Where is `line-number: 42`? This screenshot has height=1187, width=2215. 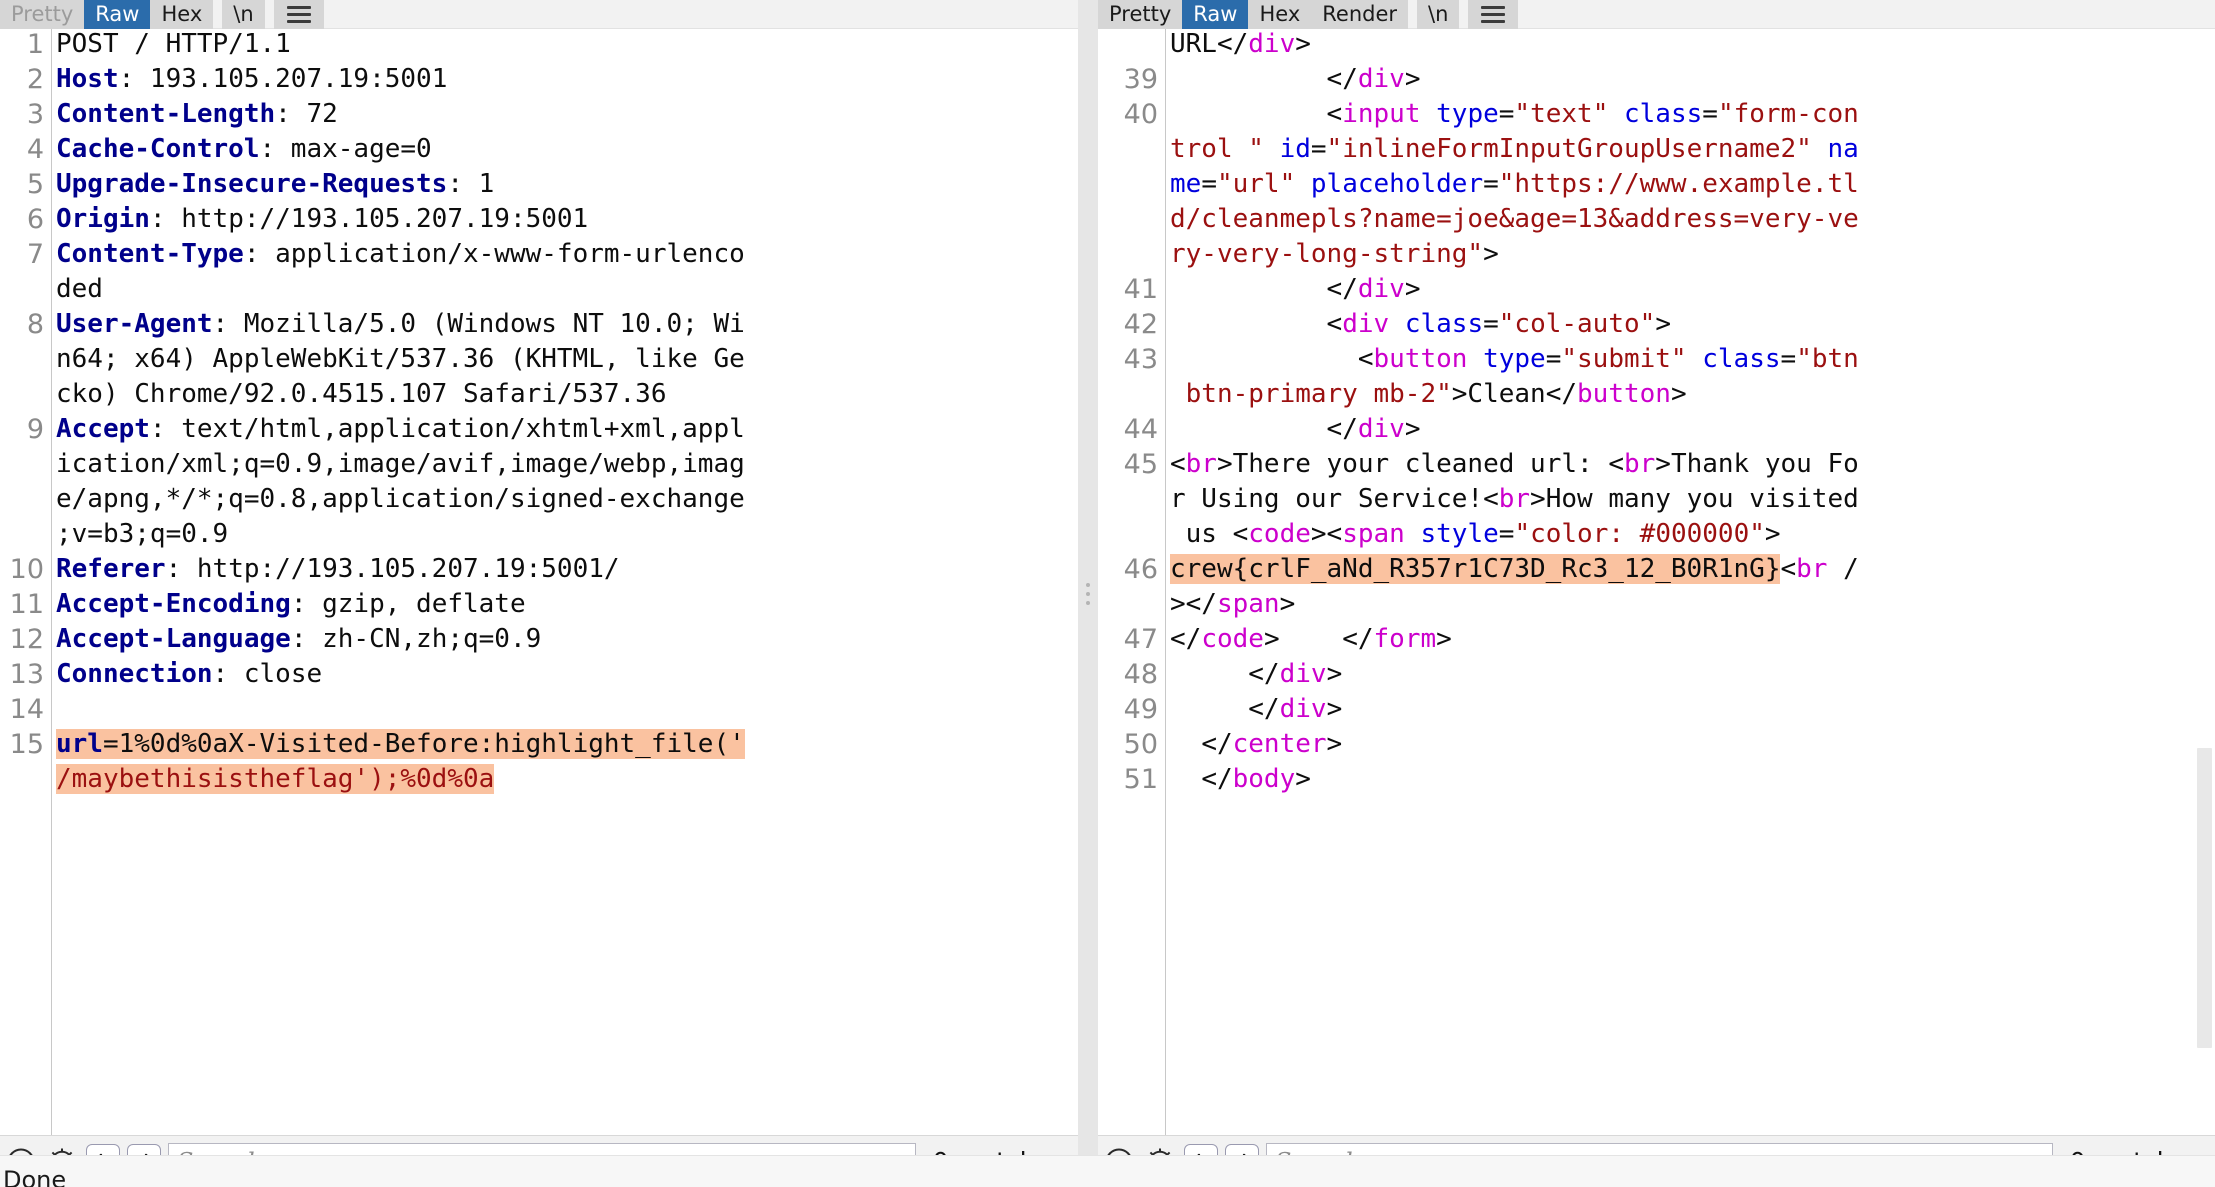 line-number: 42 is located at coordinates (1140, 324).